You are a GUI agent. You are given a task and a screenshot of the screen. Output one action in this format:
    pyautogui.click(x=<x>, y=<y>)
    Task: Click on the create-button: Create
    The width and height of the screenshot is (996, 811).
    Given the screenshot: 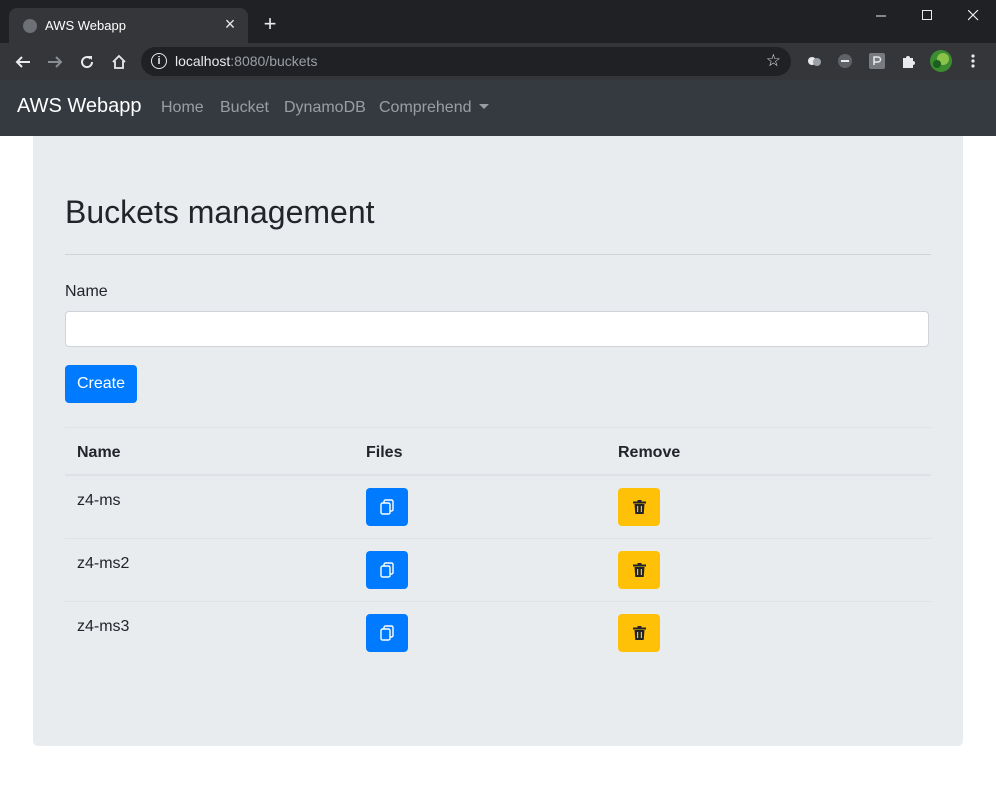 What is the action you would take?
    pyautogui.click(x=101, y=384)
    